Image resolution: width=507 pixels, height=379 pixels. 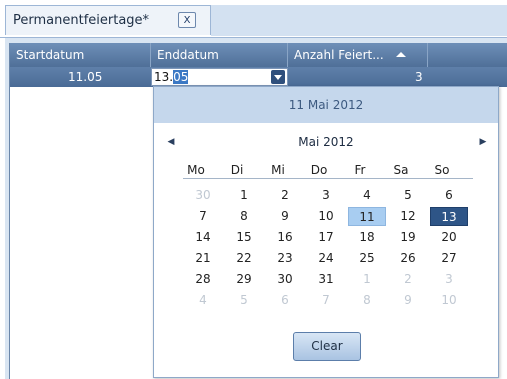 I want to click on weekday-so: So, so click(x=442, y=170).